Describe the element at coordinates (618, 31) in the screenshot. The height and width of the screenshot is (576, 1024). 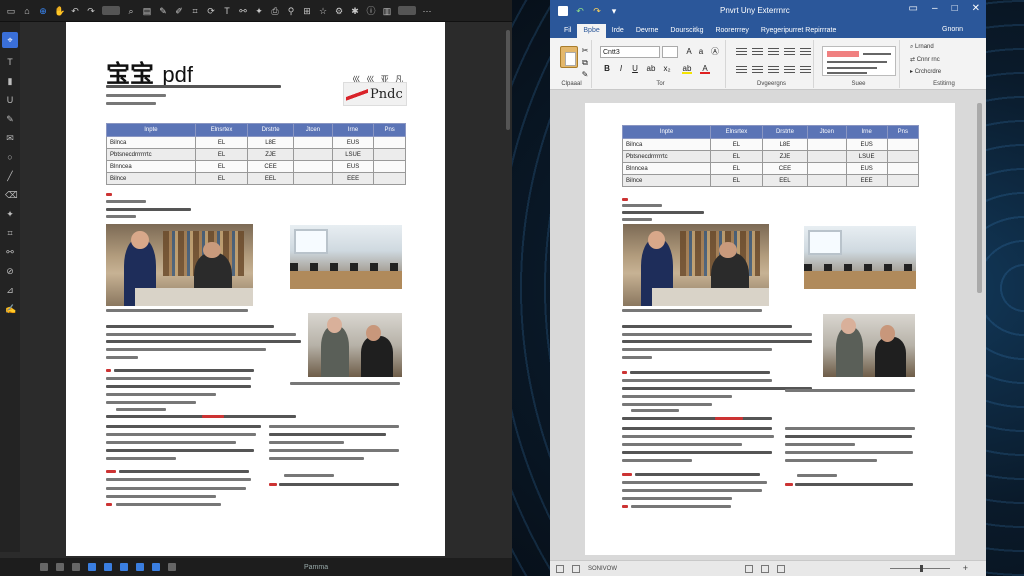
I see `ribbon-tab: Irde` at that location.